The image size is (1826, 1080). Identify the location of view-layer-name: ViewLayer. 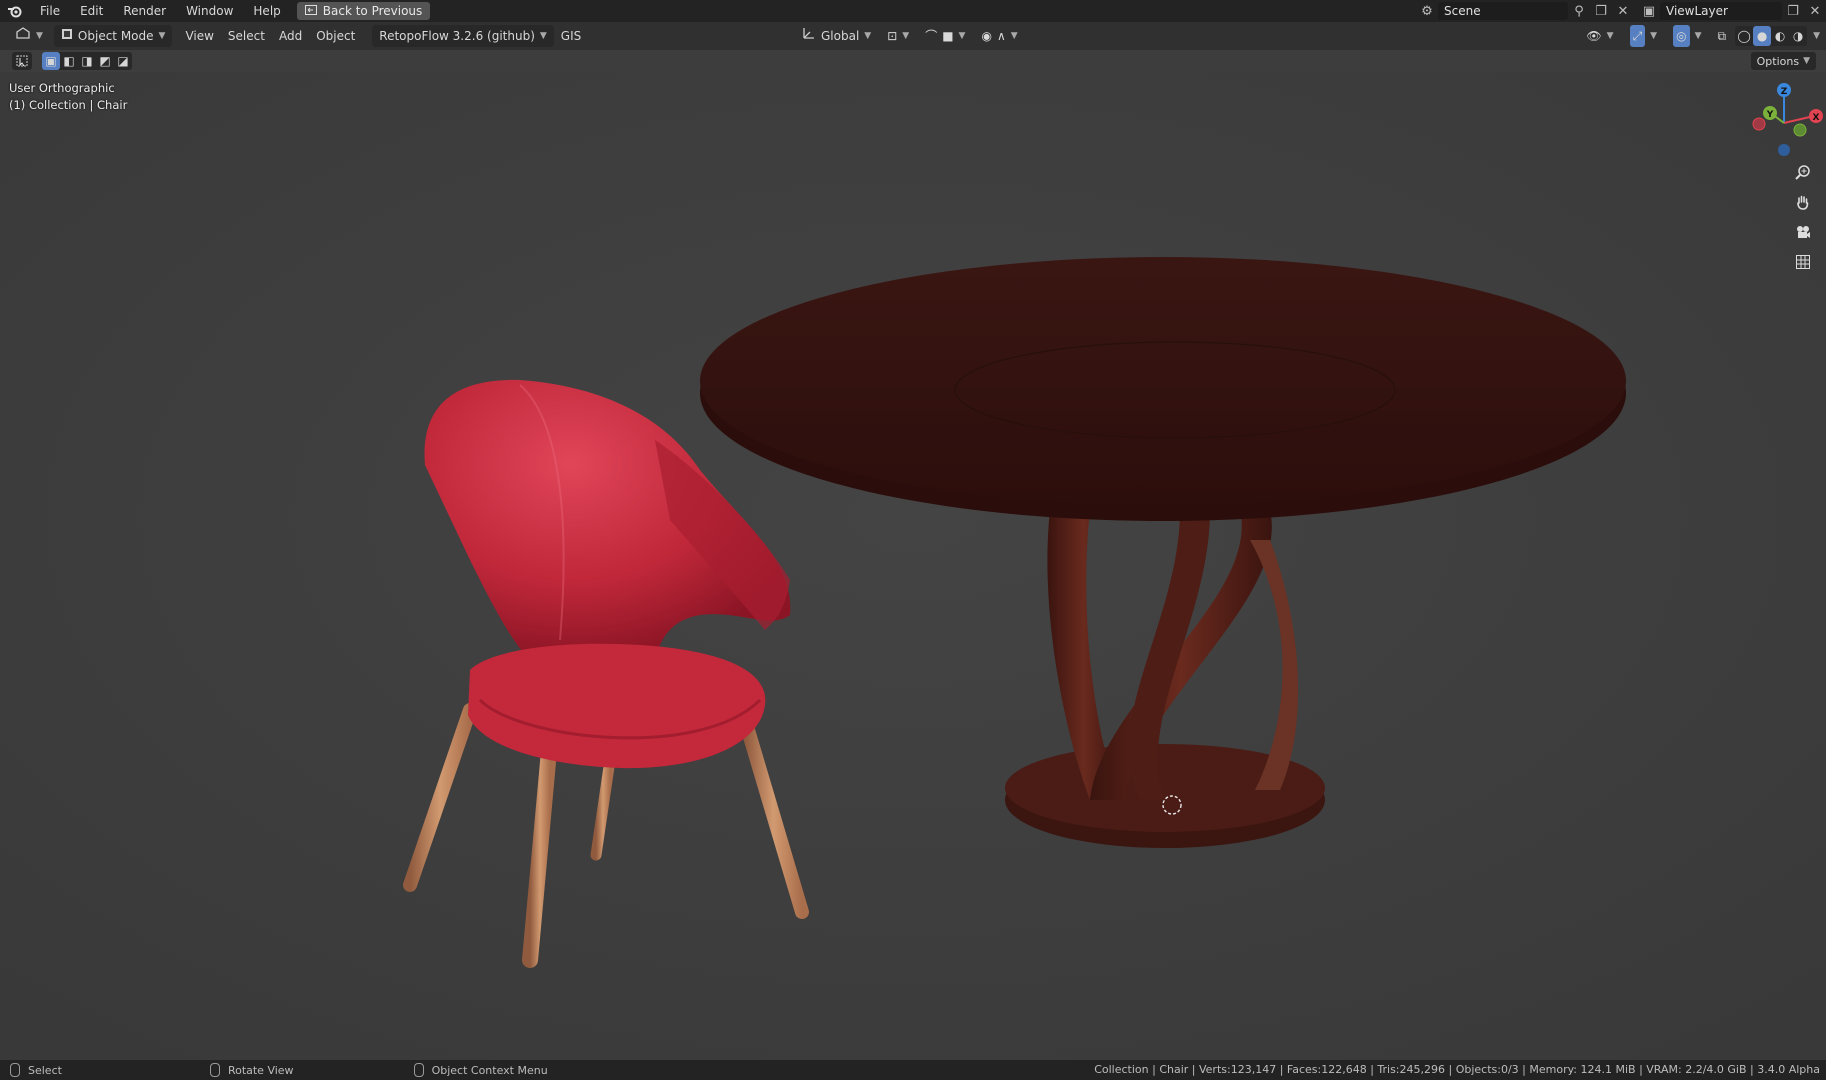
(1697, 11).